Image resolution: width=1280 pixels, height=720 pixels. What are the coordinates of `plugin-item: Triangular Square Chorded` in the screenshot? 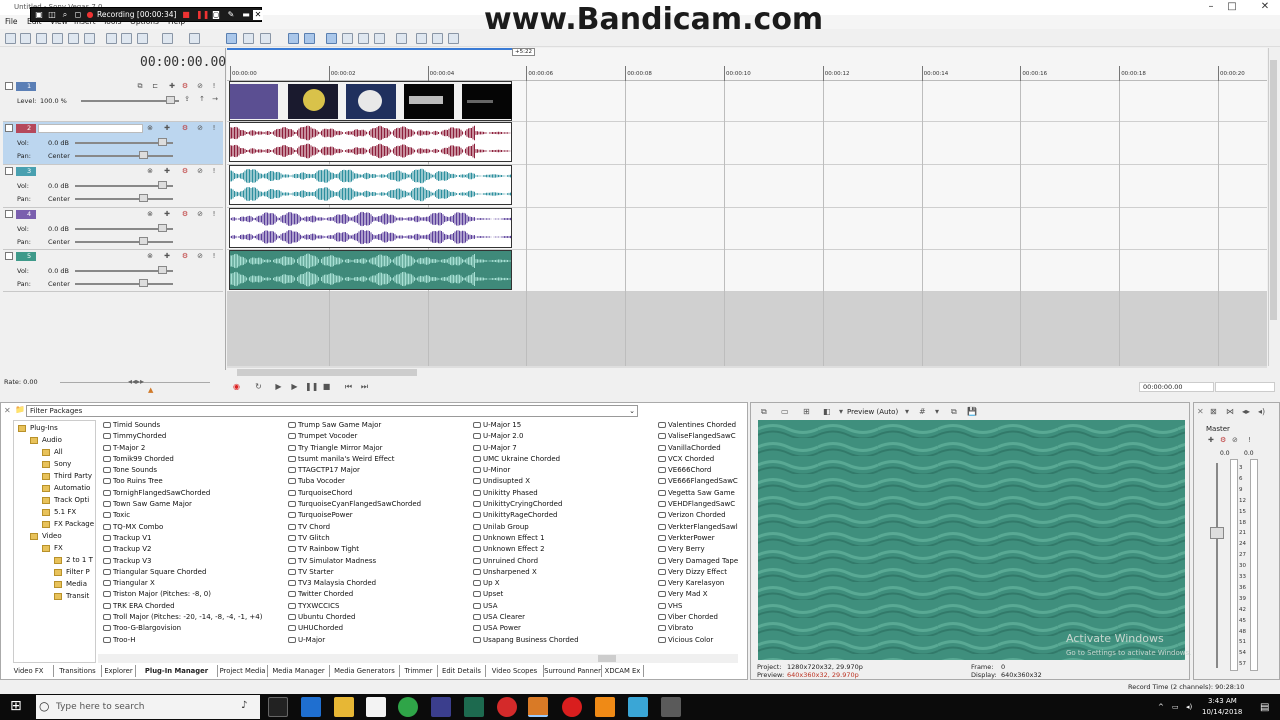 It's located at (195, 572).